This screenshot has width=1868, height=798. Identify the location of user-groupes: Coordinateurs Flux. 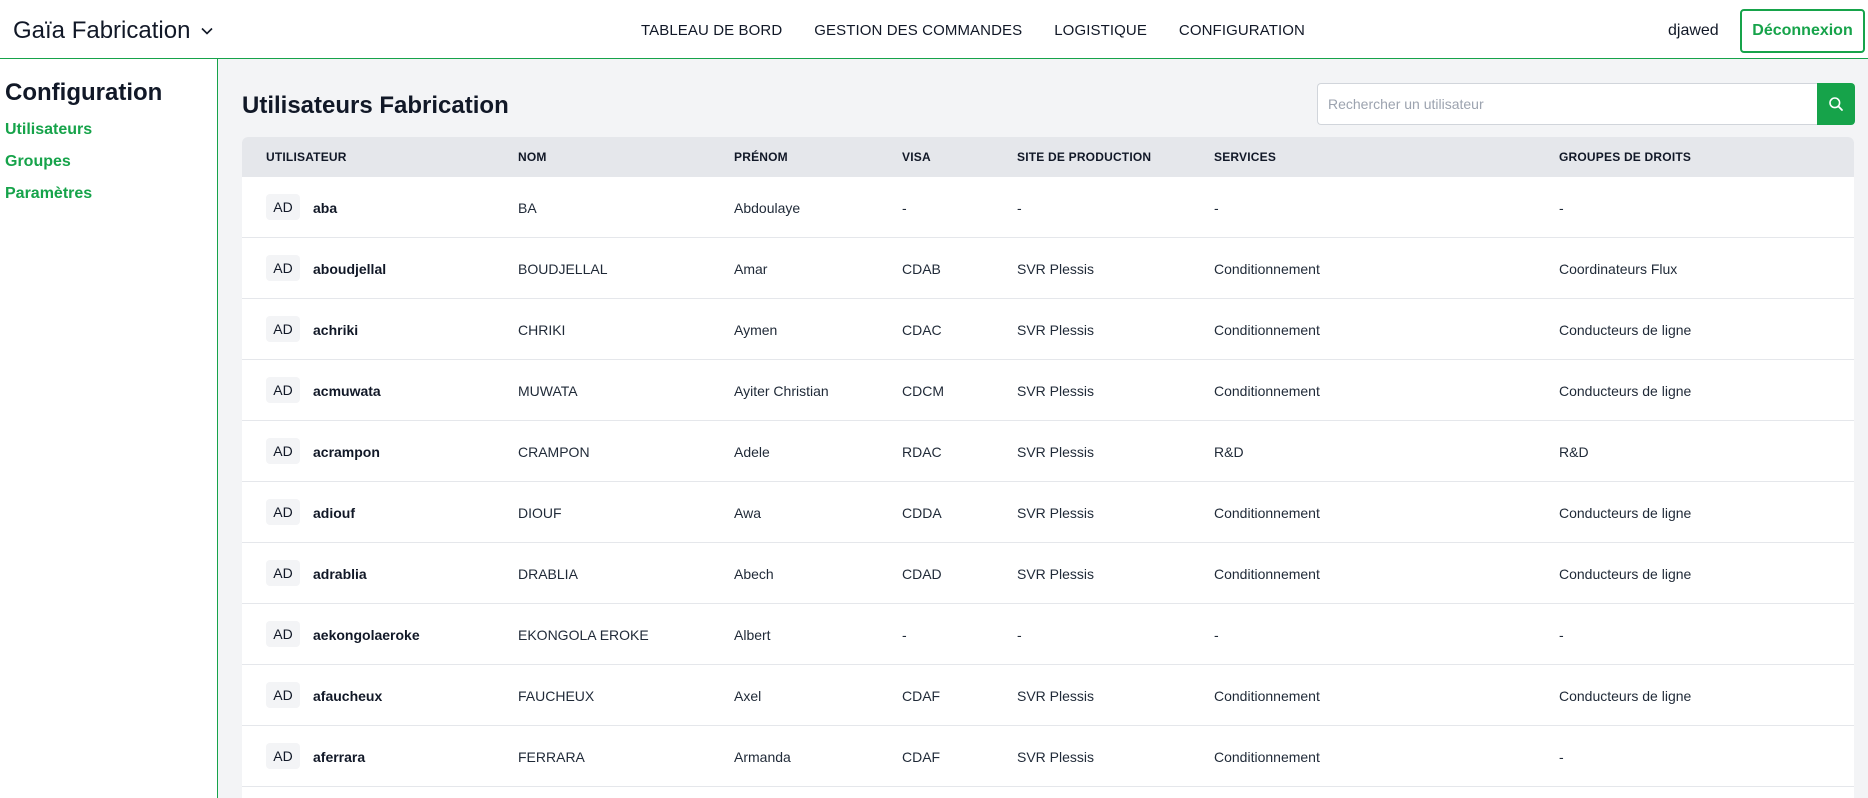
(1618, 269).